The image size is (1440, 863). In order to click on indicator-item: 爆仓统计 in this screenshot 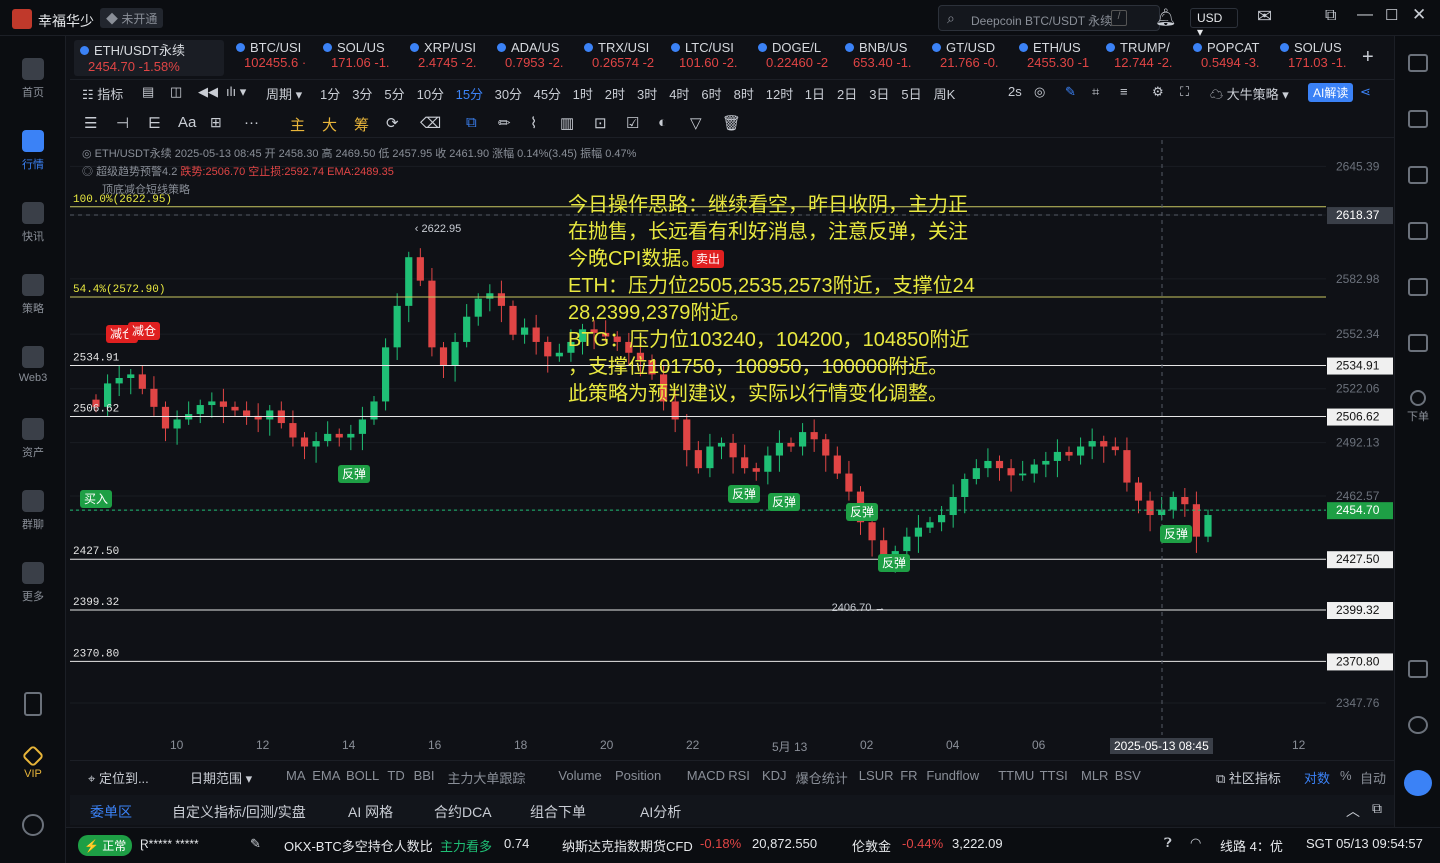, I will do `click(822, 777)`.